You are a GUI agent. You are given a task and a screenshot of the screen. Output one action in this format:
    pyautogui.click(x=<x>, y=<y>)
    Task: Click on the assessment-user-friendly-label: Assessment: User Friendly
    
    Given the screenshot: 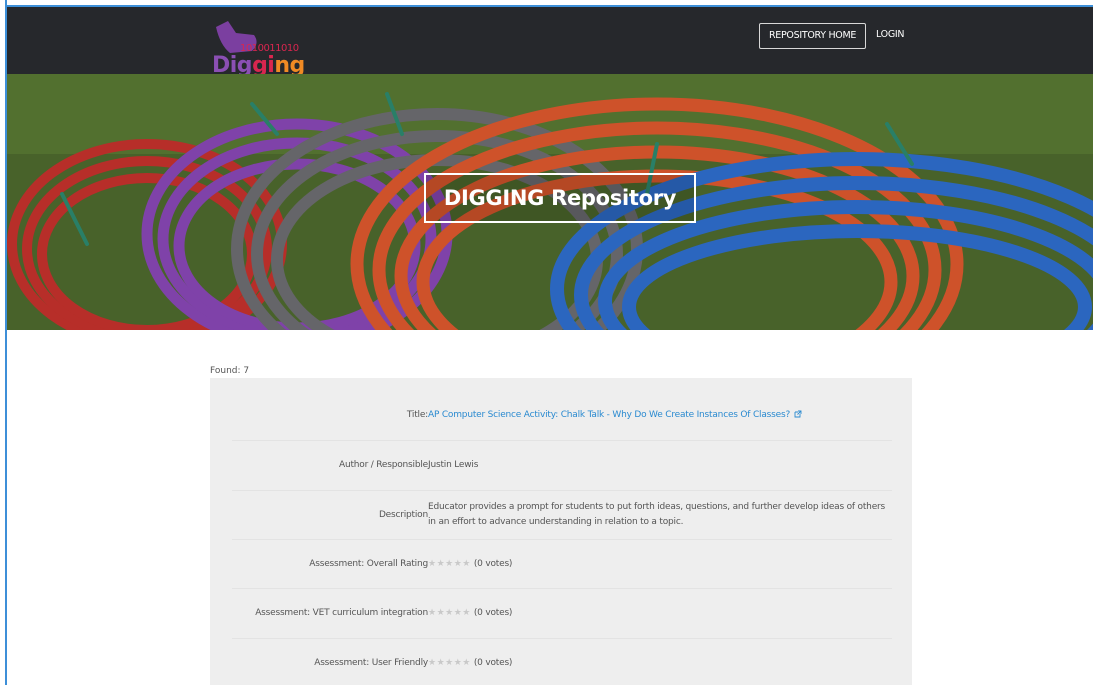 What is the action you would take?
    pyautogui.click(x=371, y=663)
    